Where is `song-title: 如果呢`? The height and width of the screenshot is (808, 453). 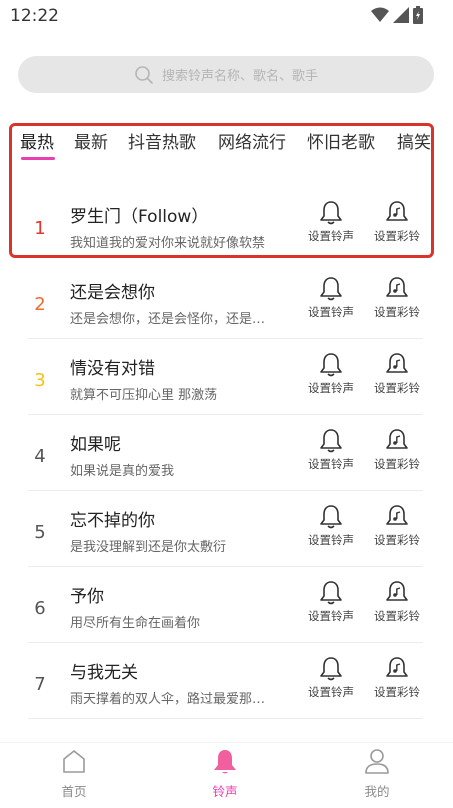 song-title: 如果呢 is located at coordinates (95, 445).